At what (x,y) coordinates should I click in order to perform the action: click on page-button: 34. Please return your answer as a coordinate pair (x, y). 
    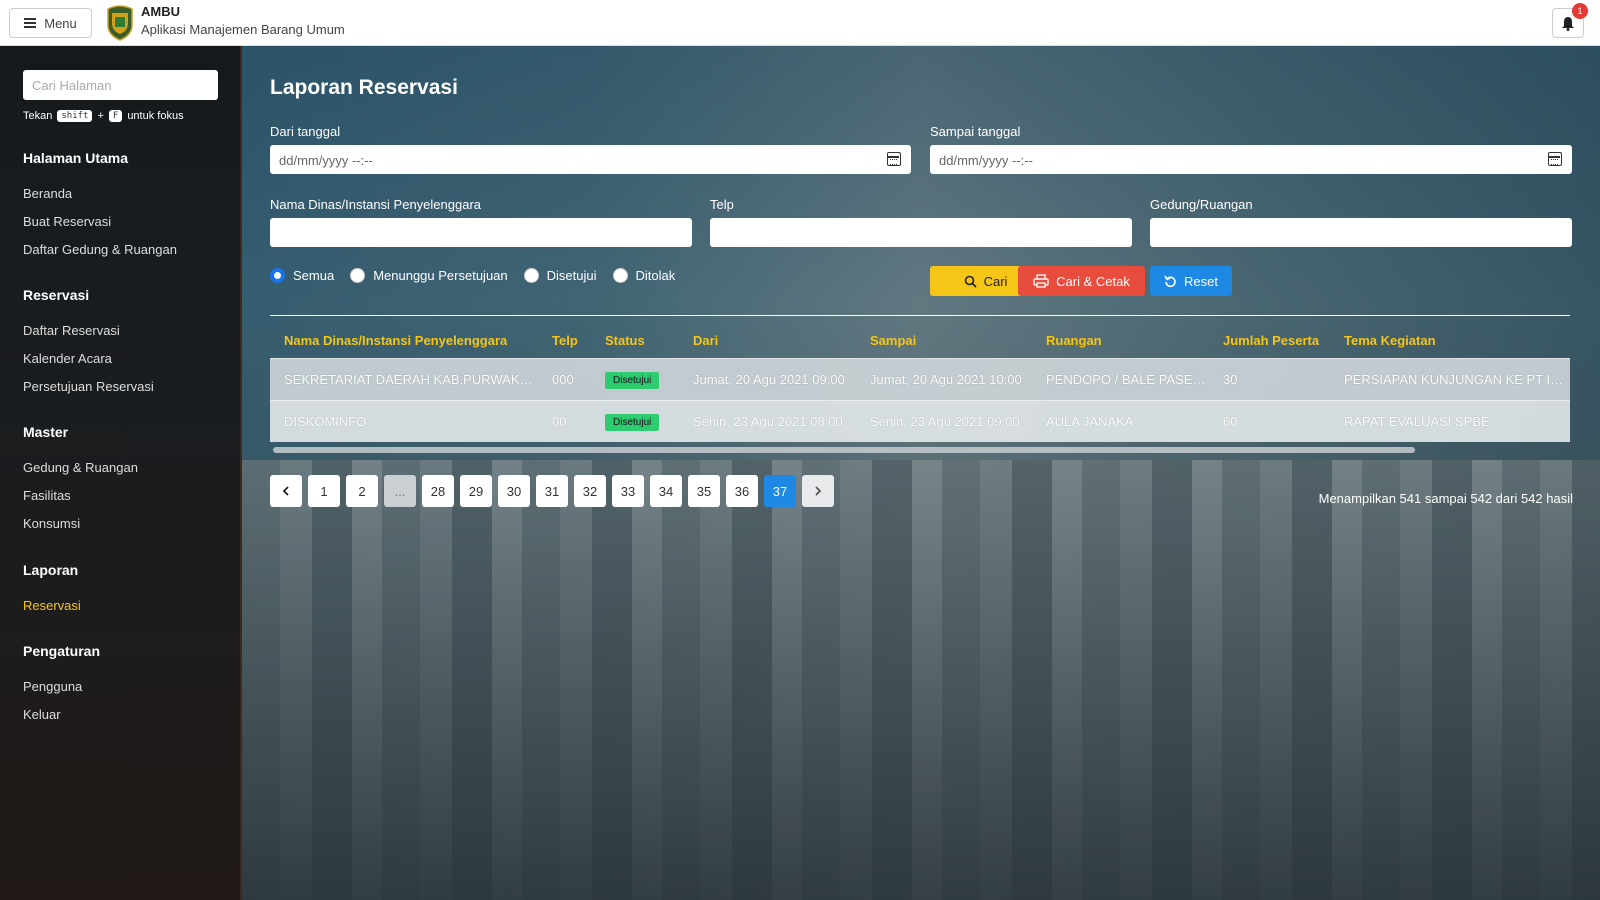
    Looking at the image, I should click on (666, 491).